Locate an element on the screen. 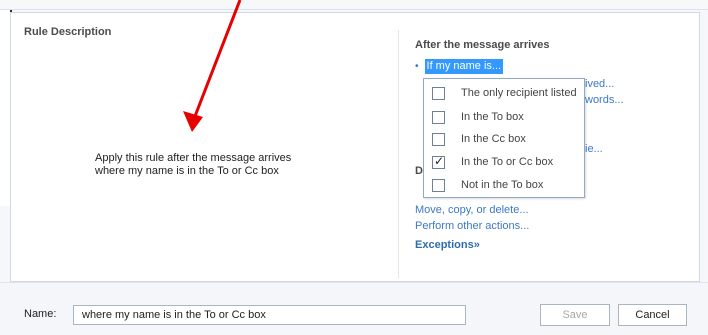 The image size is (708, 335). dropdown-option-to-box: In the To box is located at coordinates (505, 117).